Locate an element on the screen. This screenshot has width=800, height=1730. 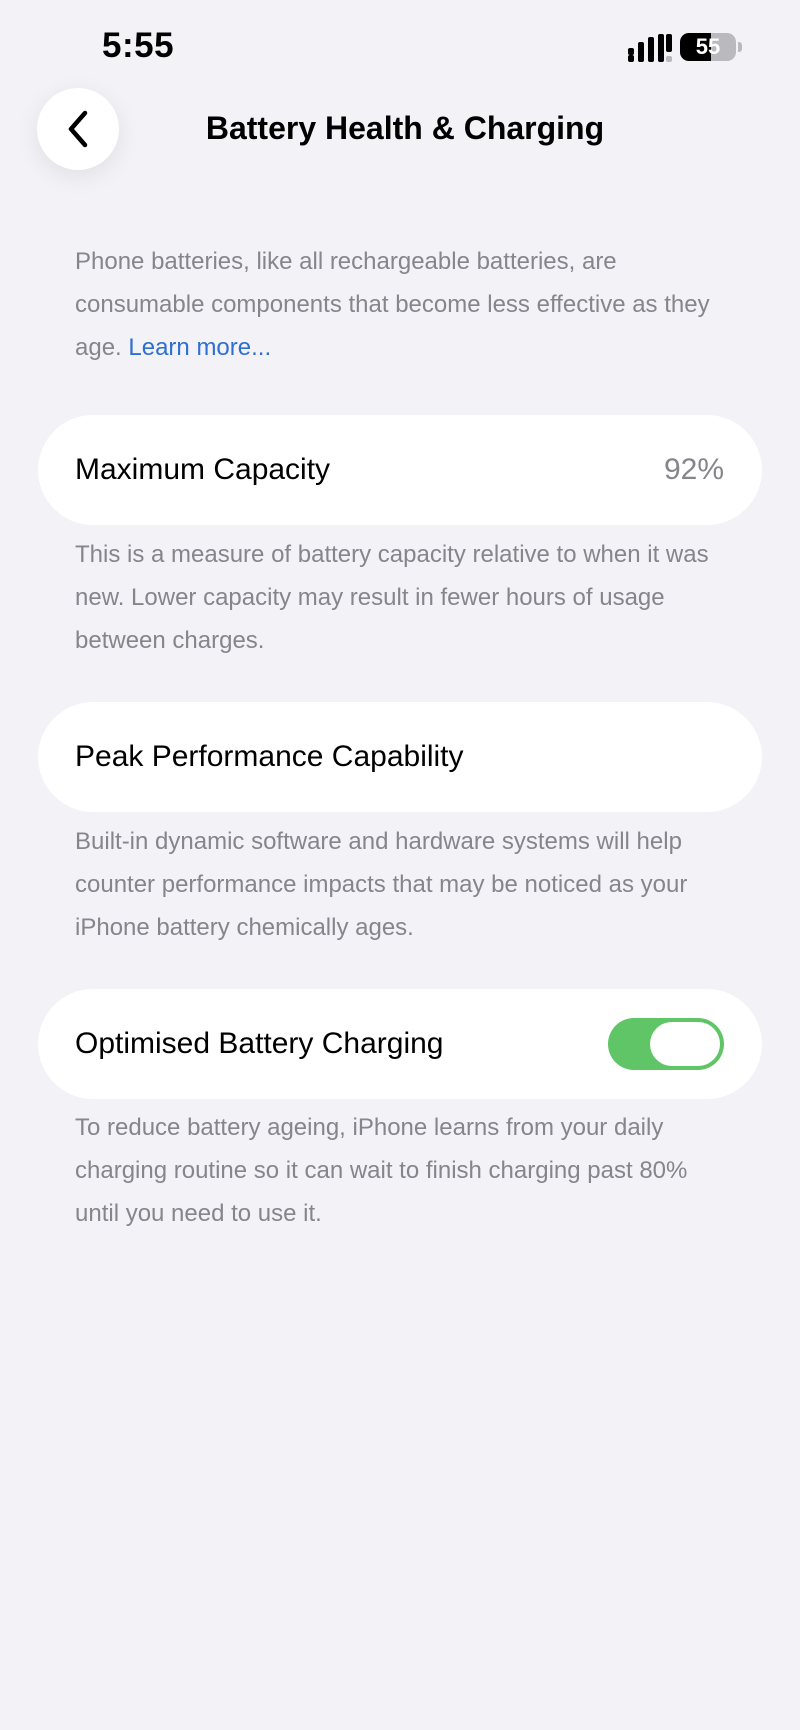
maximum-capacity-value: 92% is located at coordinates (693, 469).